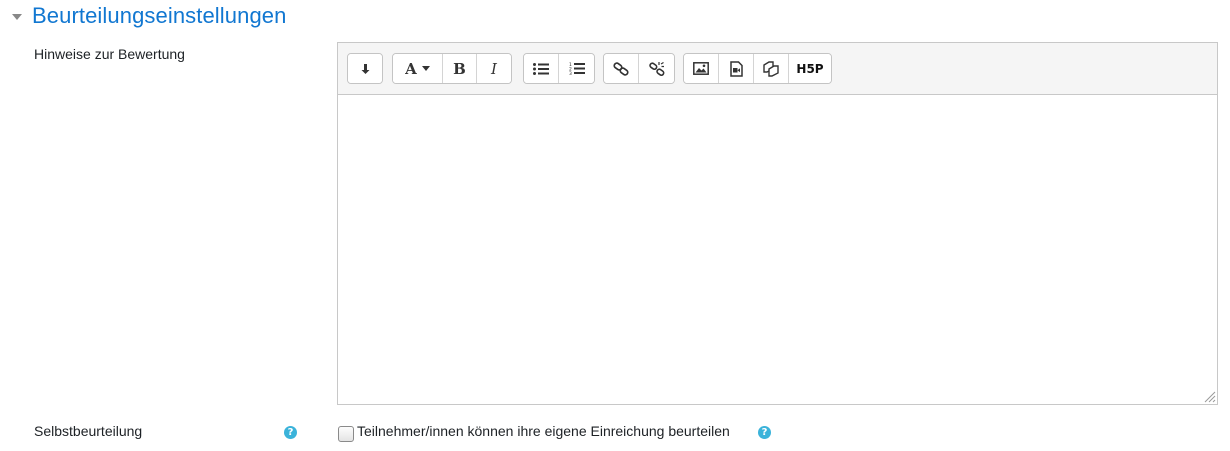 This screenshot has width=1230, height=451. I want to click on unlink-icon, so click(656, 68).